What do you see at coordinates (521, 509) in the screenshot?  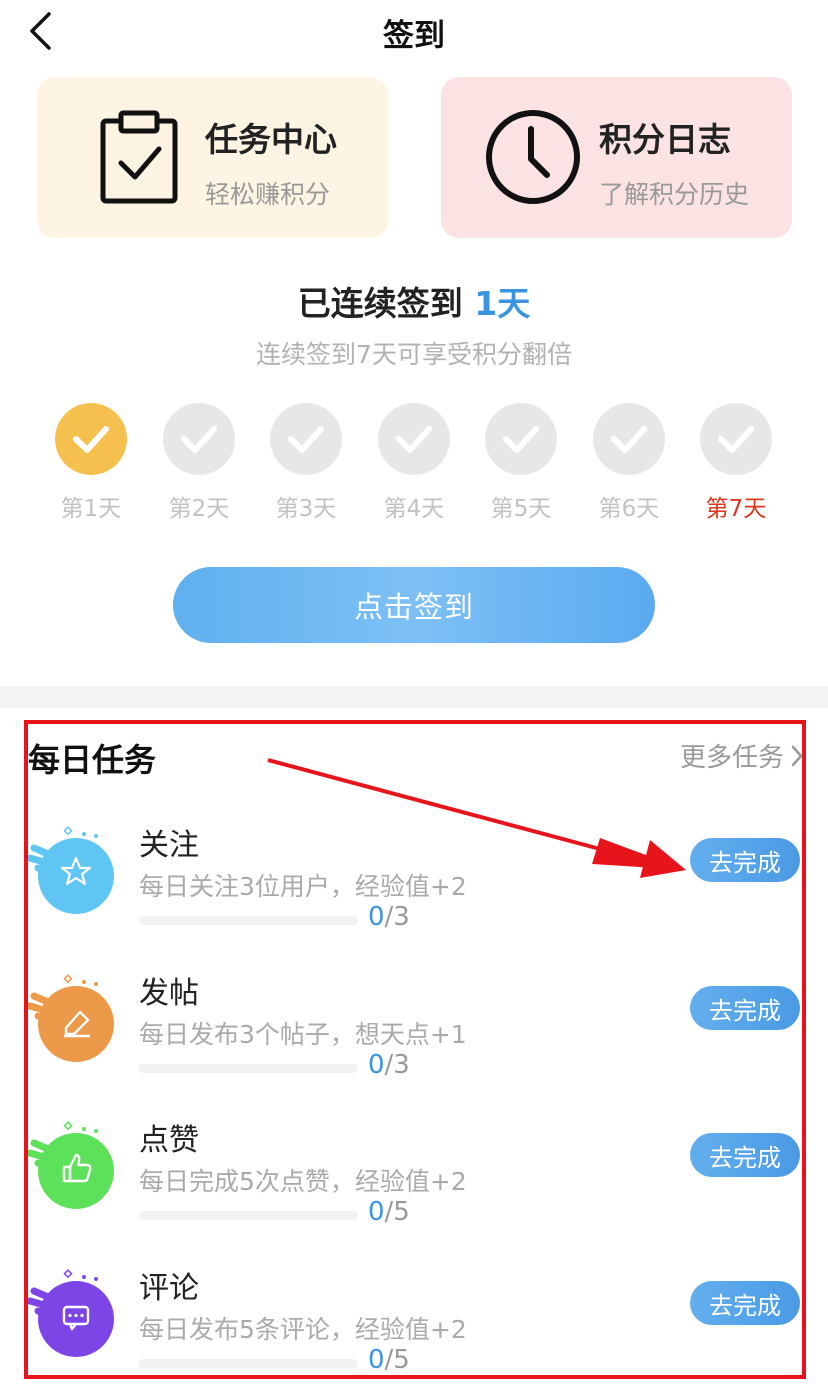 I see `day-label: 第5天` at bounding box center [521, 509].